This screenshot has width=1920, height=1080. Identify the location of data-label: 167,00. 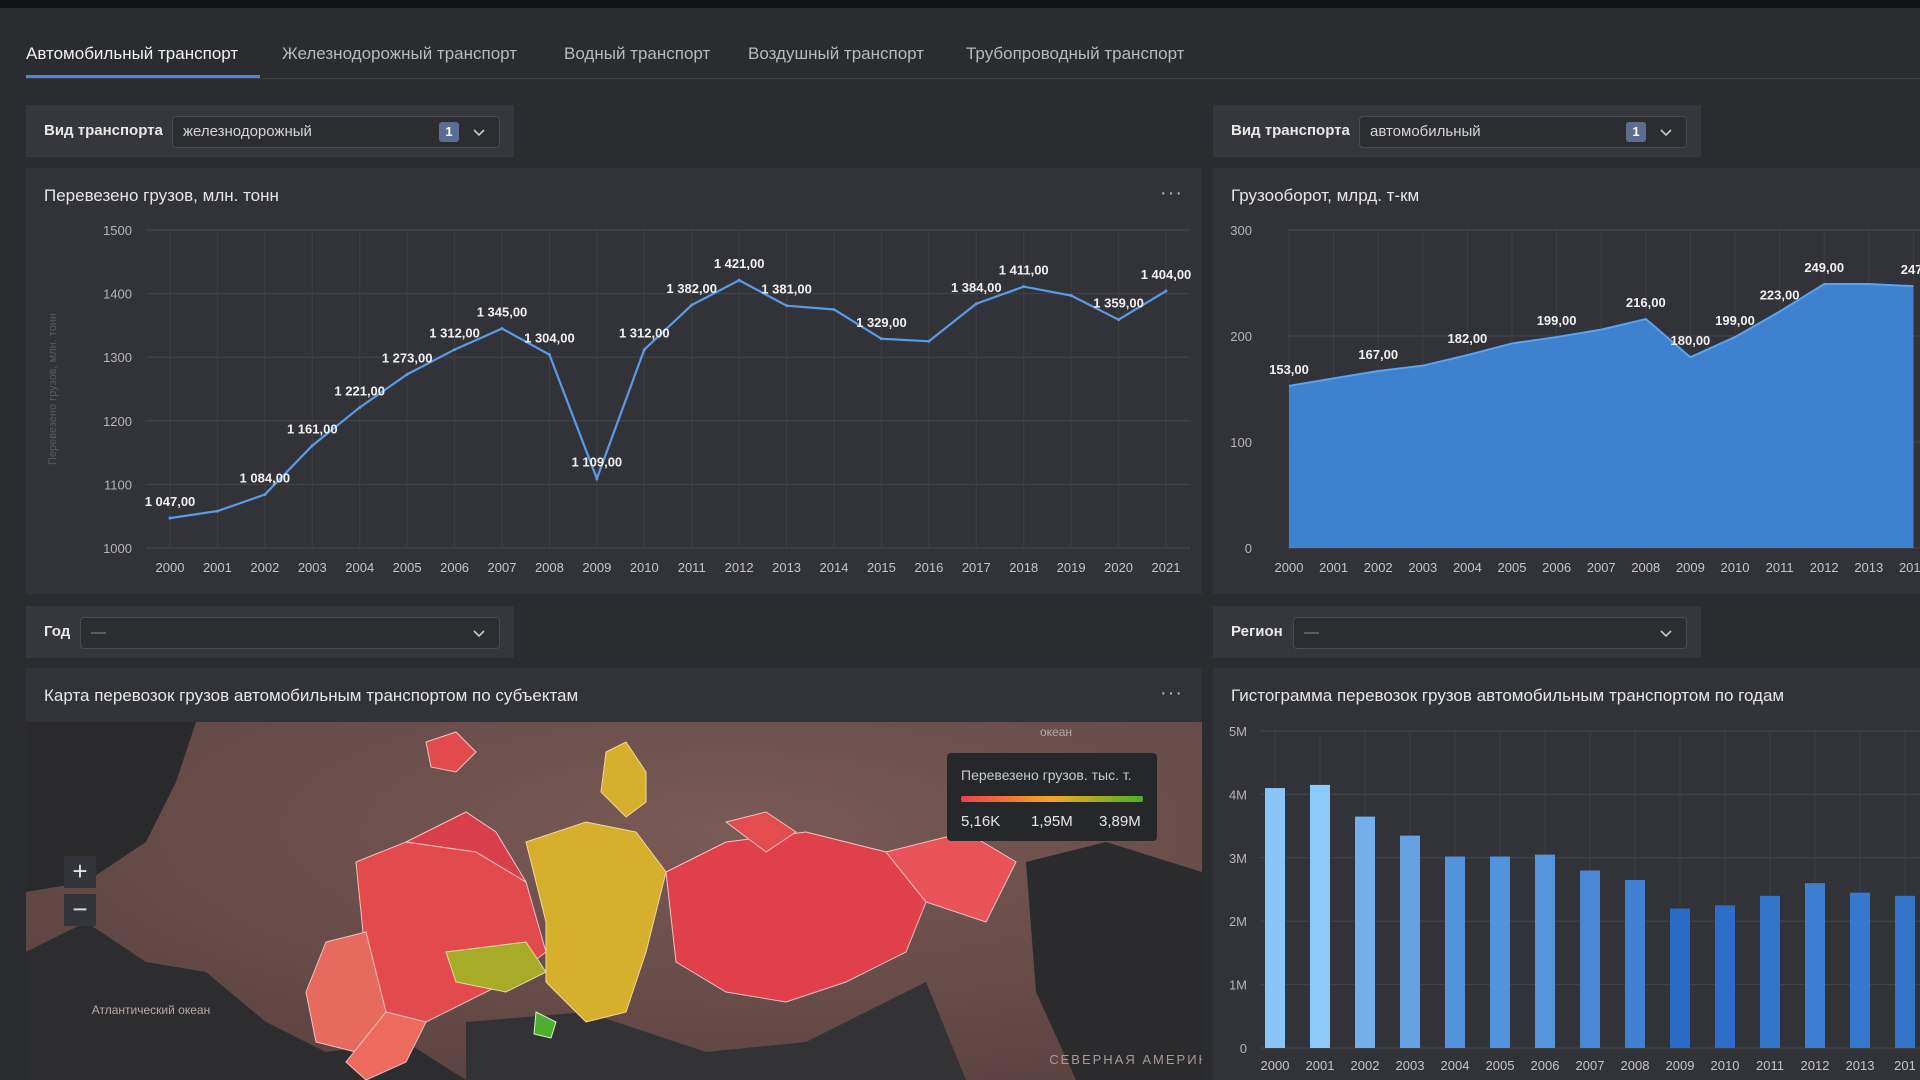
(1378, 354).